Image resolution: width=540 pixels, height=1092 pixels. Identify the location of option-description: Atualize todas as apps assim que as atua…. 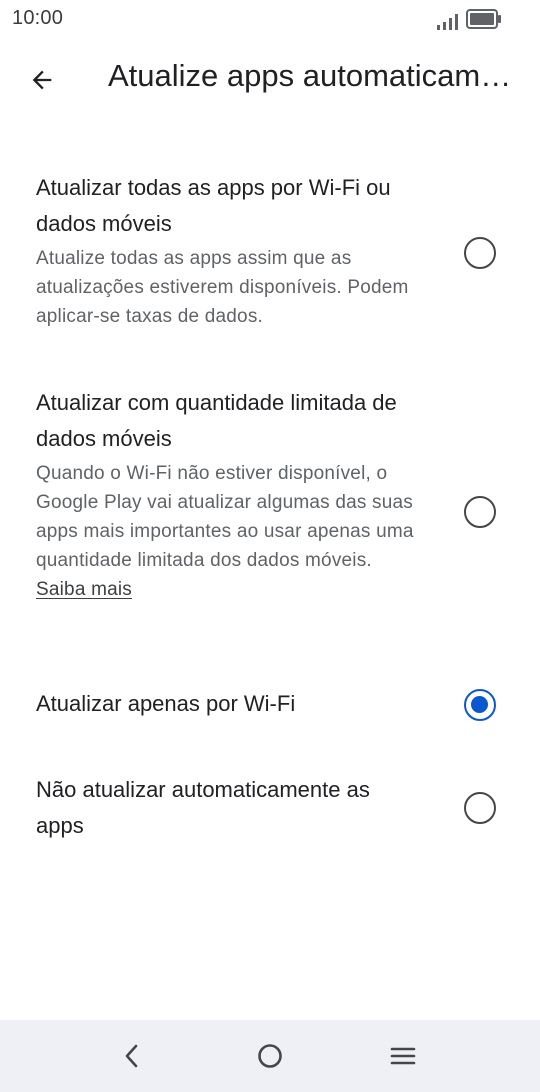
(222, 287).